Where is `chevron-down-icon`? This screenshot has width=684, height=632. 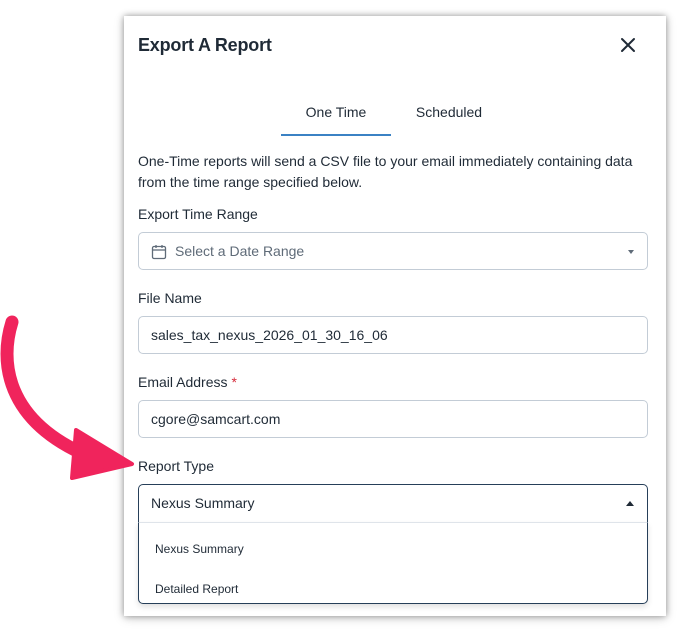 chevron-down-icon is located at coordinates (631, 252).